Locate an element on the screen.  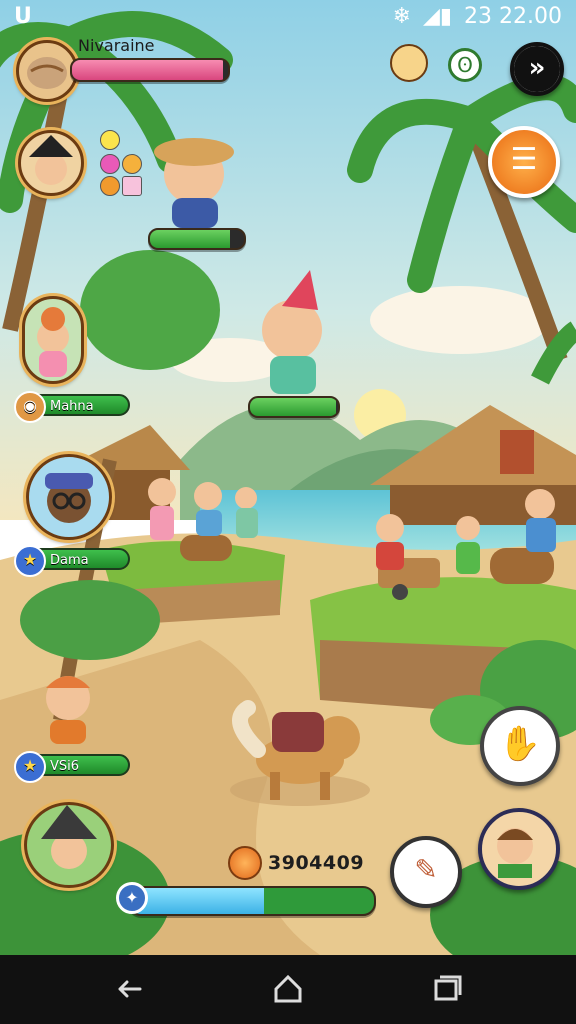
coin-icon: ◉ is located at coordinates (30, 407).